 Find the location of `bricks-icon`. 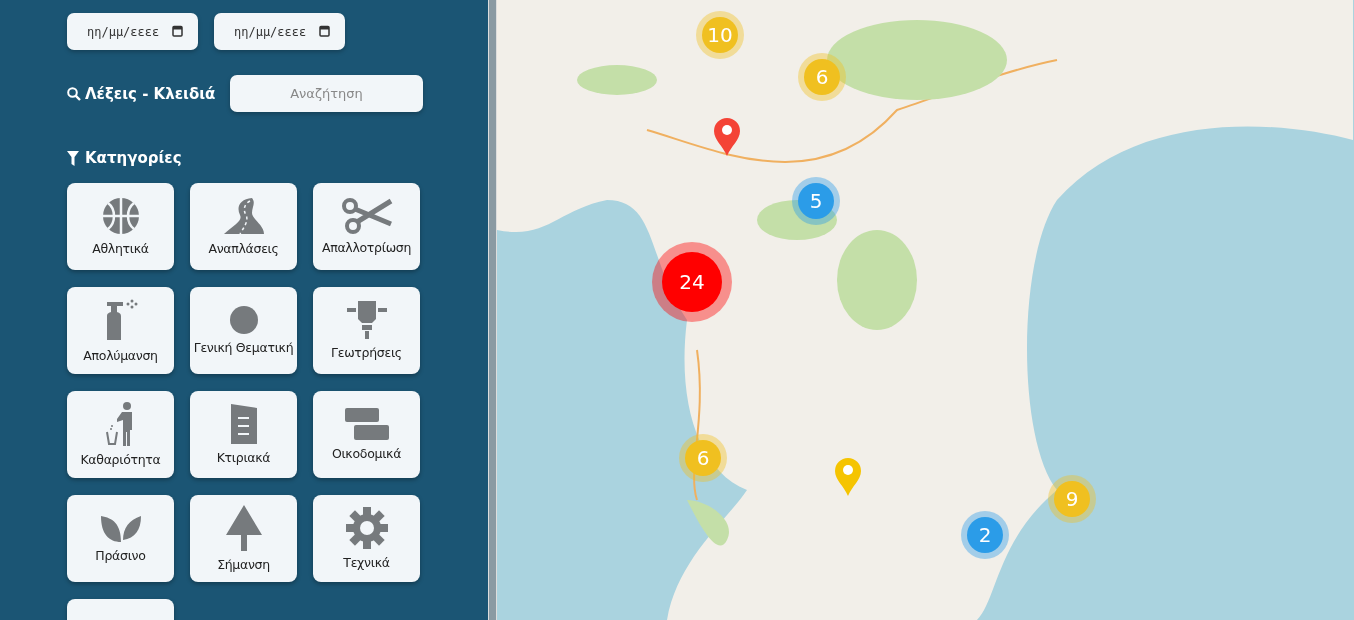

bricks-icon is located at coordinates (366, 424).